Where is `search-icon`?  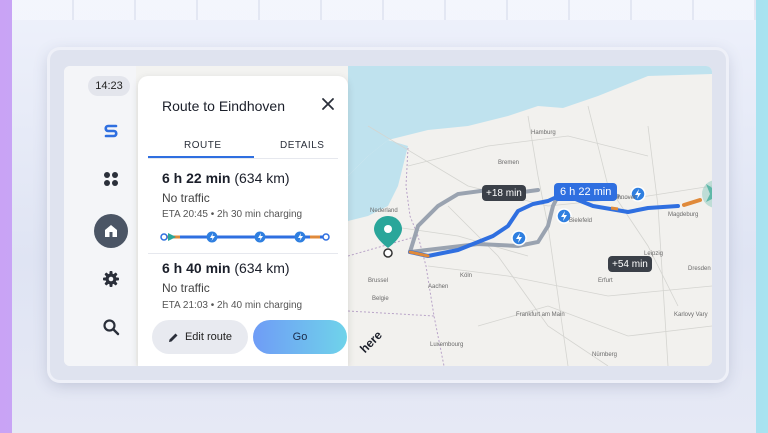
search-icon is located at coordinates (111, 327).